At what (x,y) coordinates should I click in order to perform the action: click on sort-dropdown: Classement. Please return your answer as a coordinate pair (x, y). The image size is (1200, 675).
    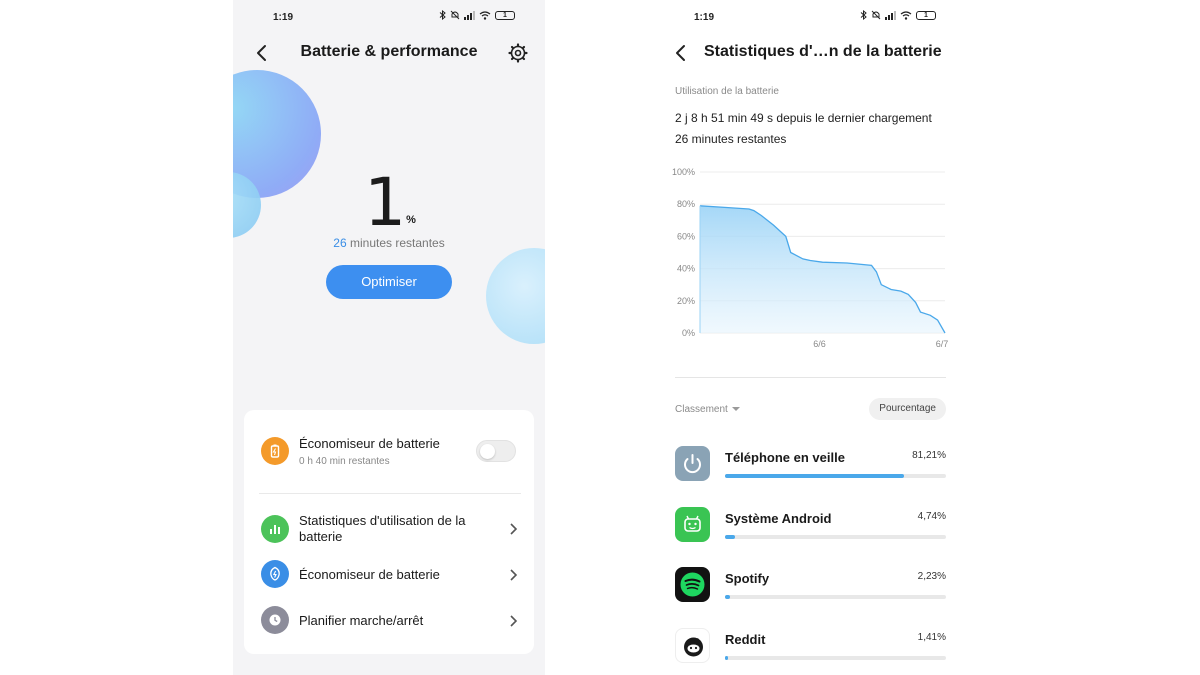
    Looking at the image, I should click on (707, 409).